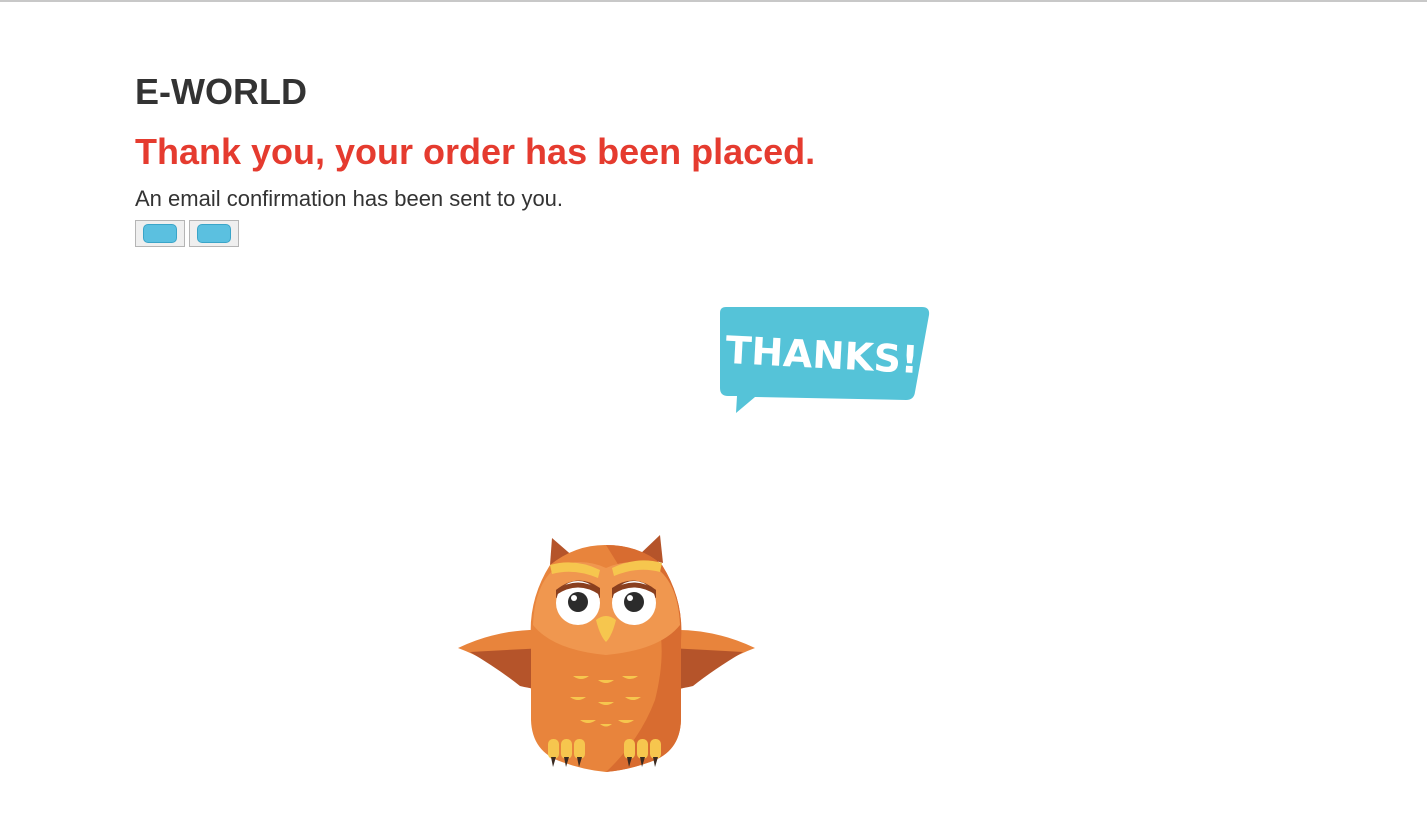  I want to click on brand-title: E-WORLD, so click(221, 91).